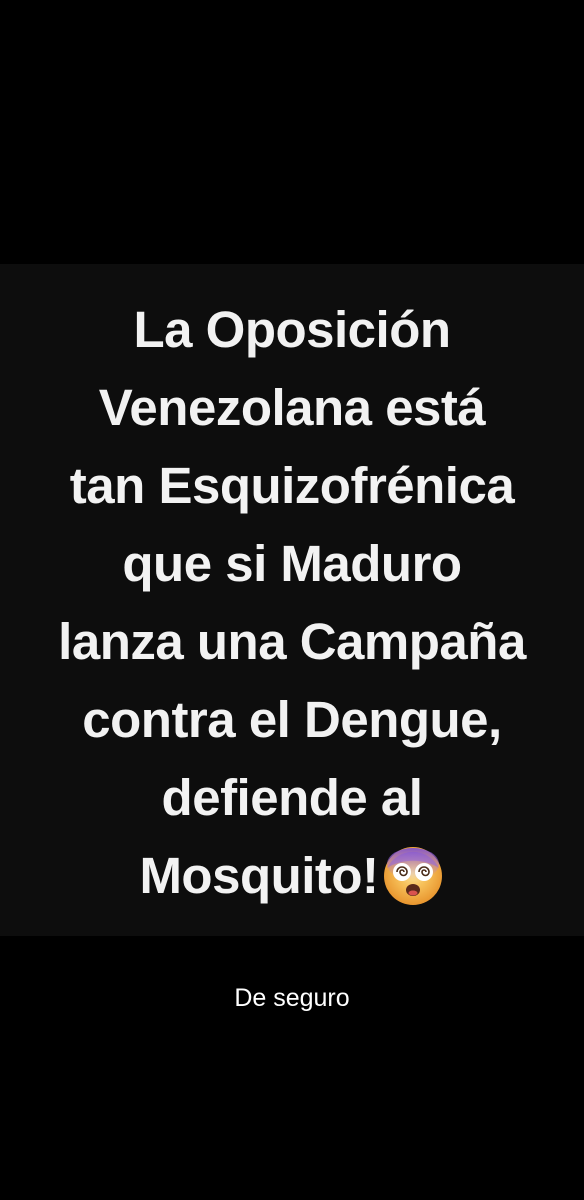 The height and width of the screenshot is (1200, 584). What do you see at coordinates (292, 797) in the screenshot?
I see `meme-line-7: defiende al` at bounding box center [292, 797].